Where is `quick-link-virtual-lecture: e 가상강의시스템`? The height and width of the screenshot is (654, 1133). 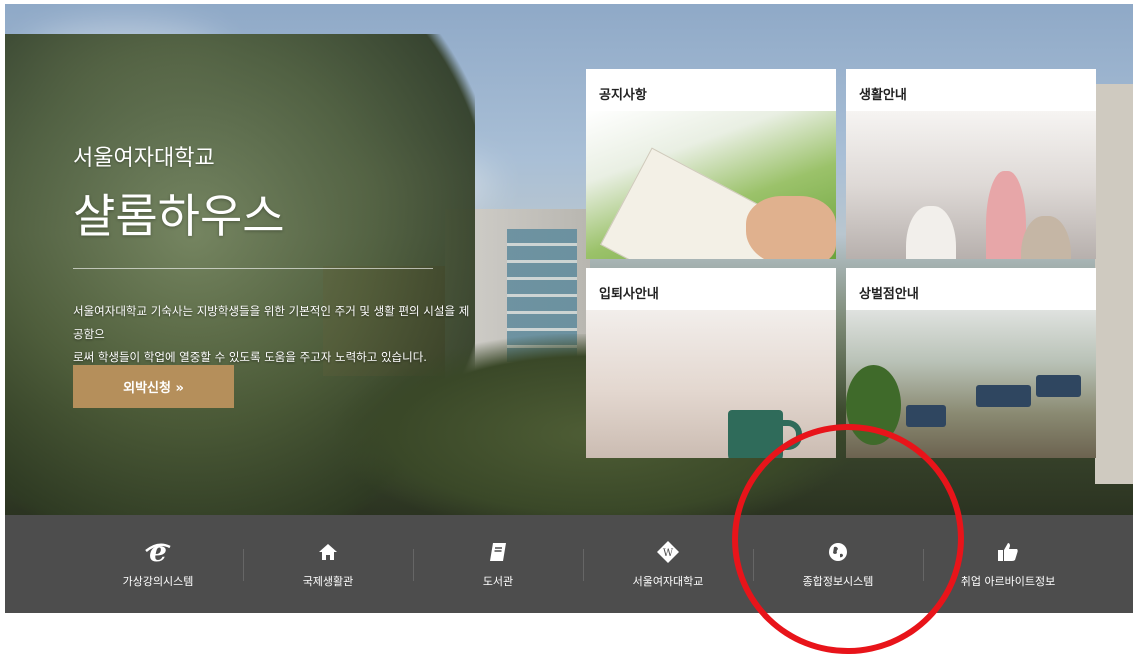 quick-link-virtual-lecture: e 가상강의시스템 is located at coordinates (158, 564).